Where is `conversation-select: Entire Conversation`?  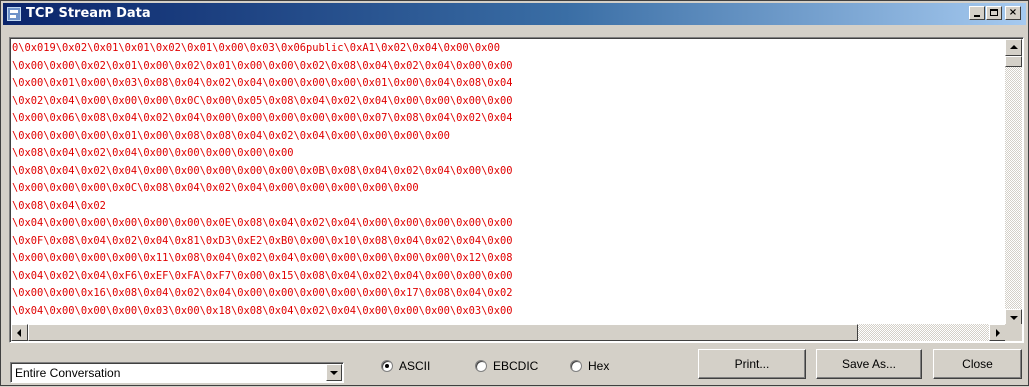
conversation-select: Entire Conversation is located at coordinates (177, 372).